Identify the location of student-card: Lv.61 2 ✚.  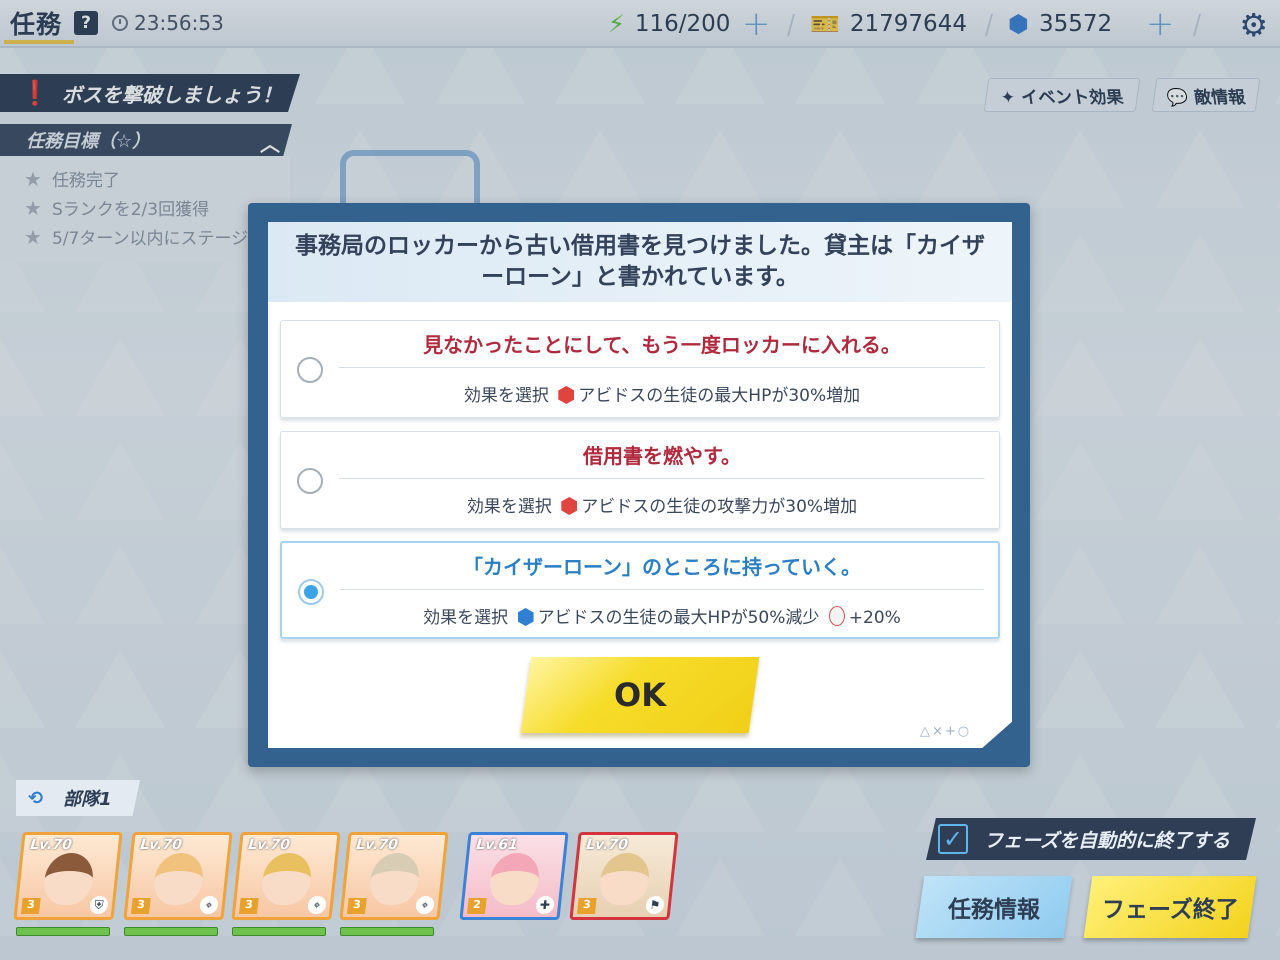
(514, 876).